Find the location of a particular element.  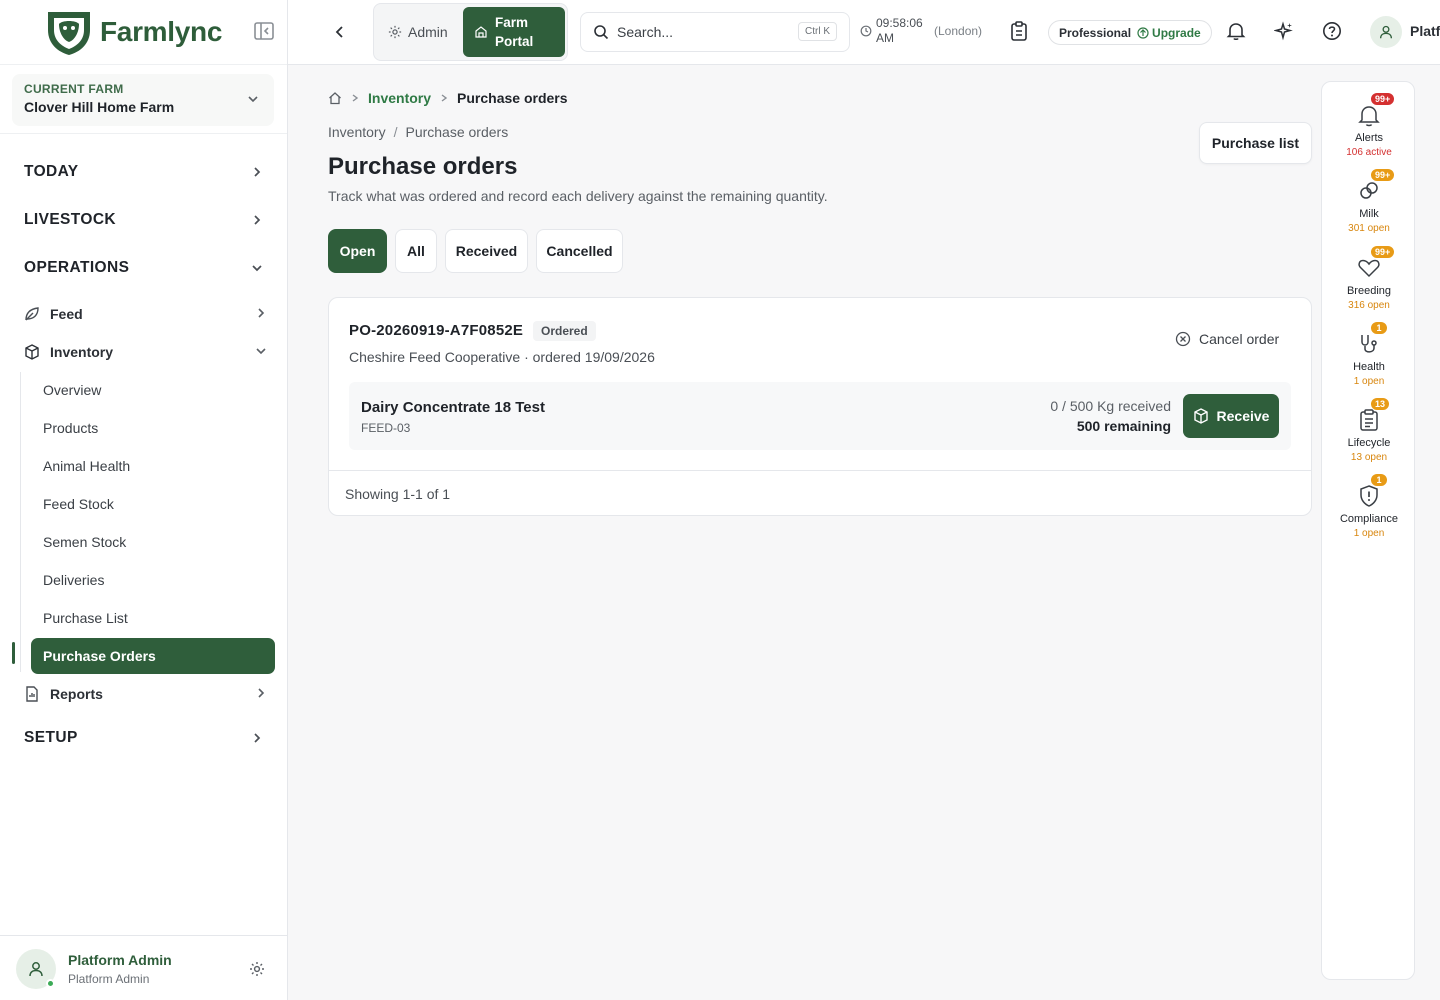

nav-item-reports: Reports is located at coordinates (148, 694).